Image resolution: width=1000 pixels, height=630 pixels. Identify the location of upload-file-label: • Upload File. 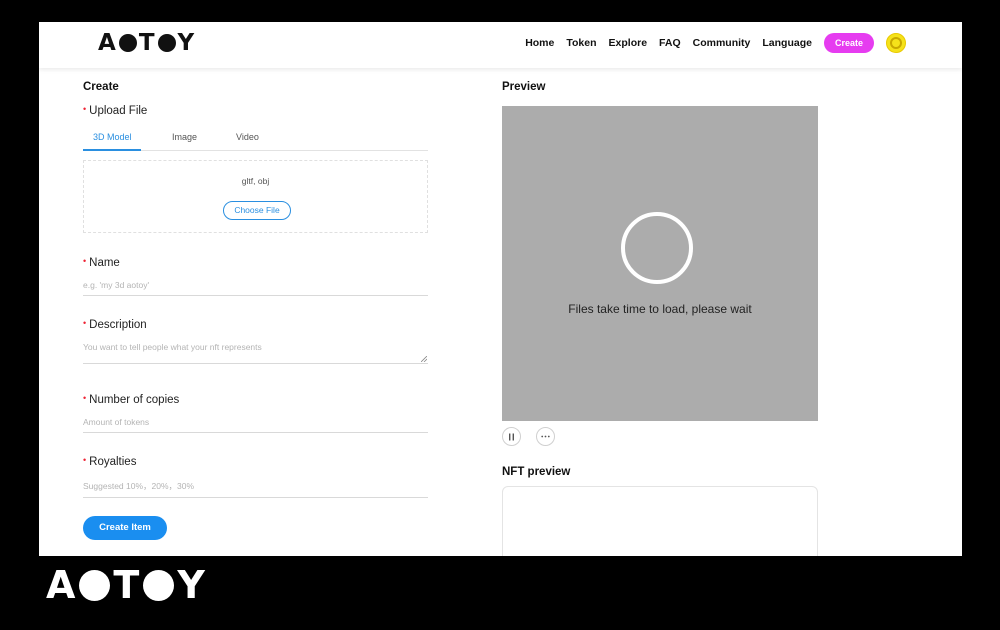
(115, 110).